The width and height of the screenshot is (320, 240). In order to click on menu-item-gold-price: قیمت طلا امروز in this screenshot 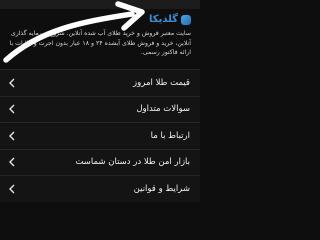, I will do `click(100, 82)`.